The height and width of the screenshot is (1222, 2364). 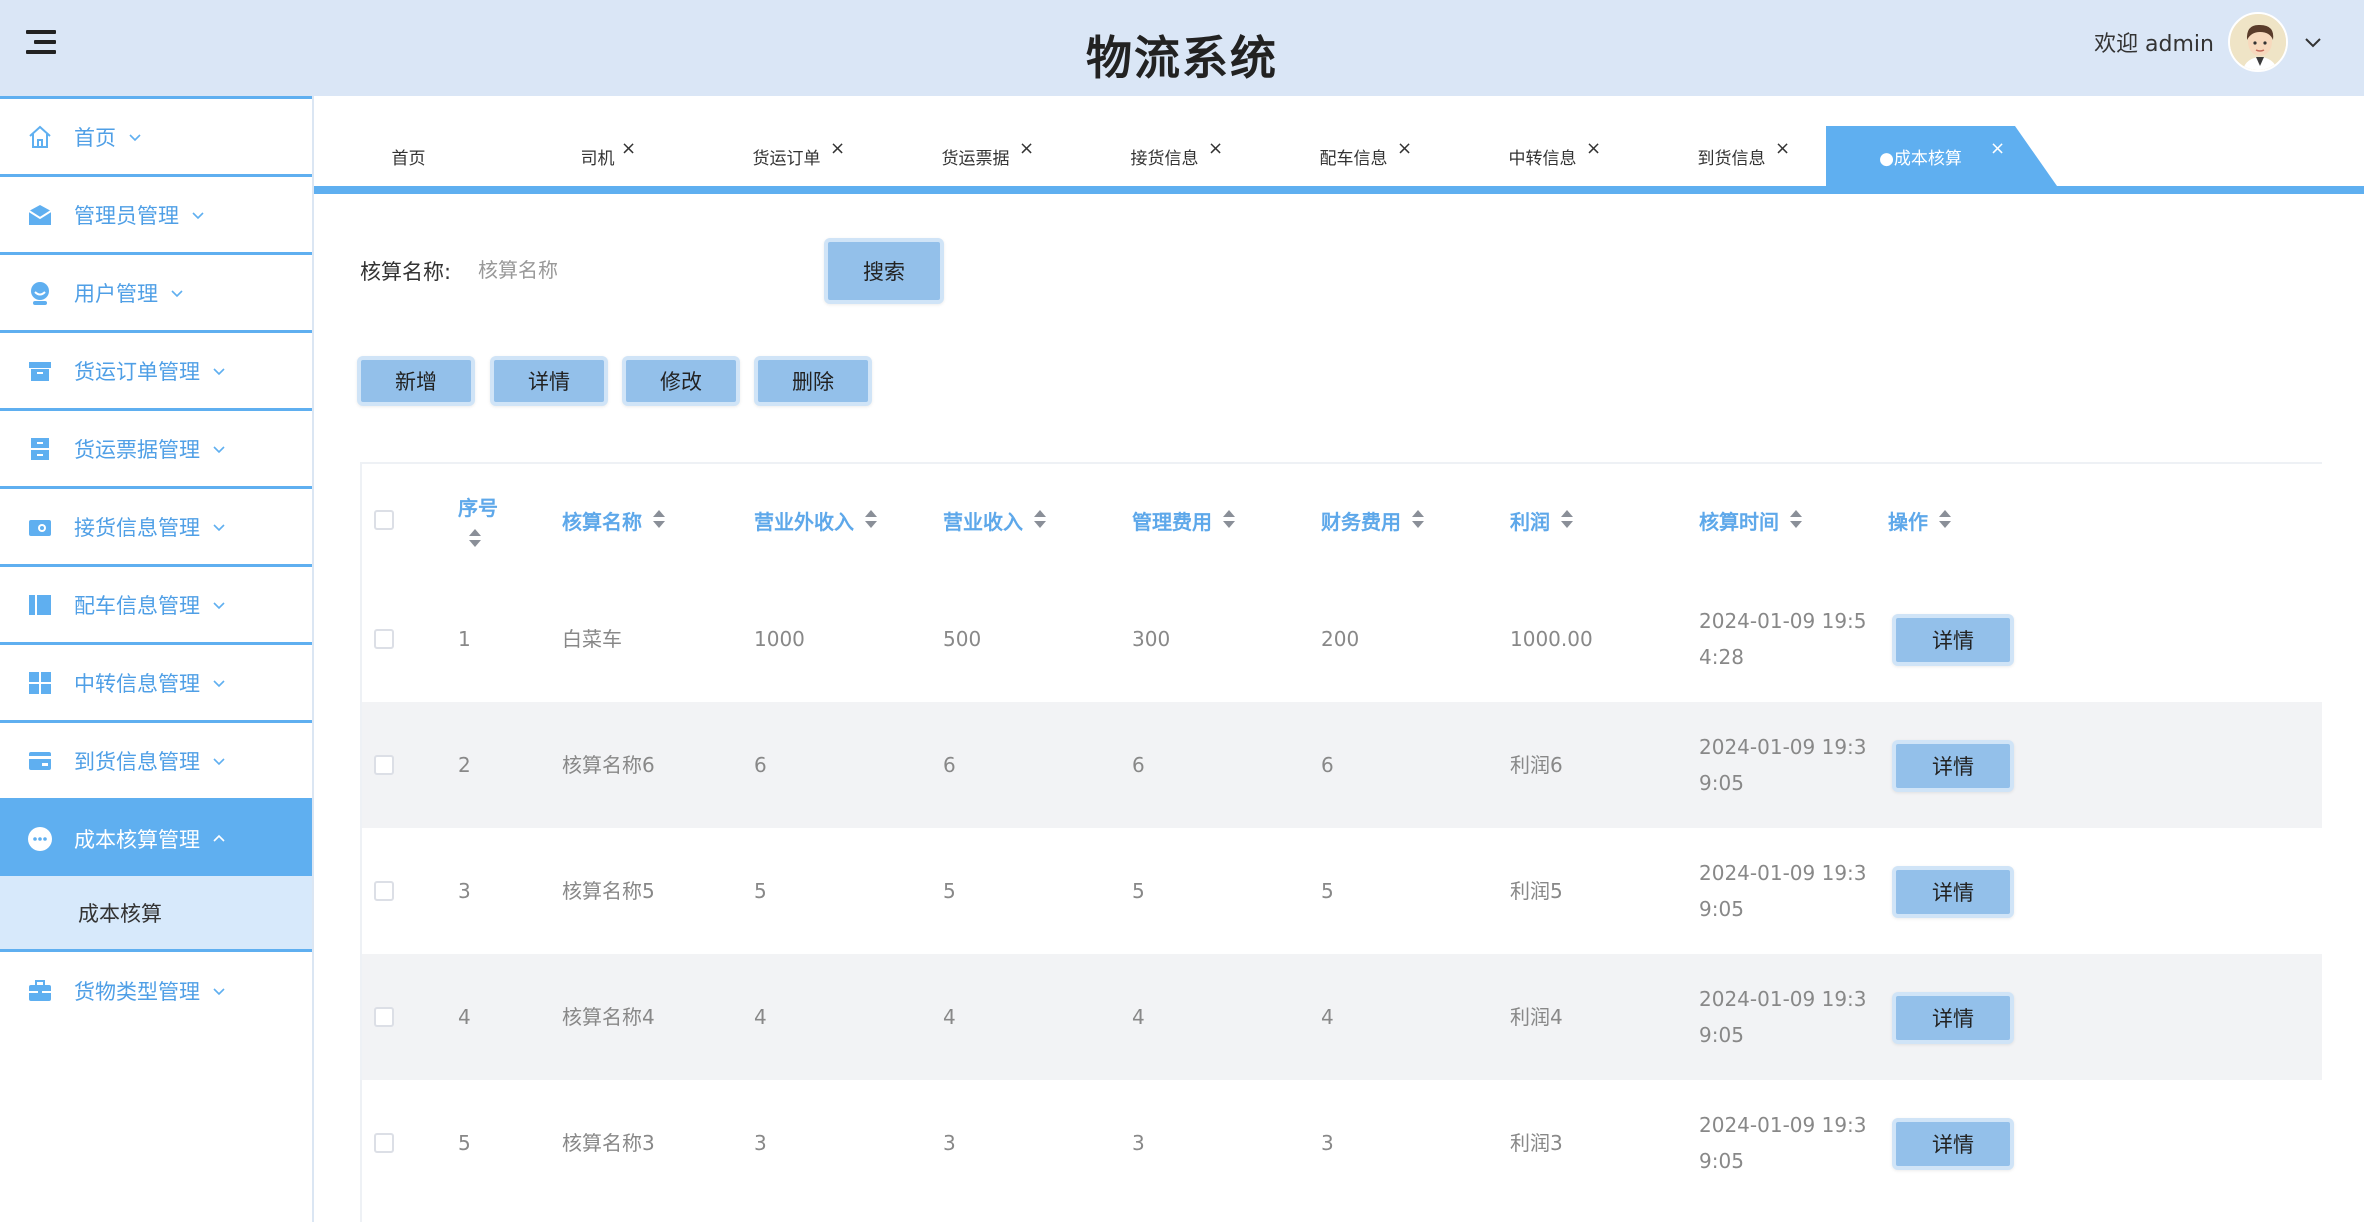 I want to click on delete-button: 删除, so click(x=813, y=381).